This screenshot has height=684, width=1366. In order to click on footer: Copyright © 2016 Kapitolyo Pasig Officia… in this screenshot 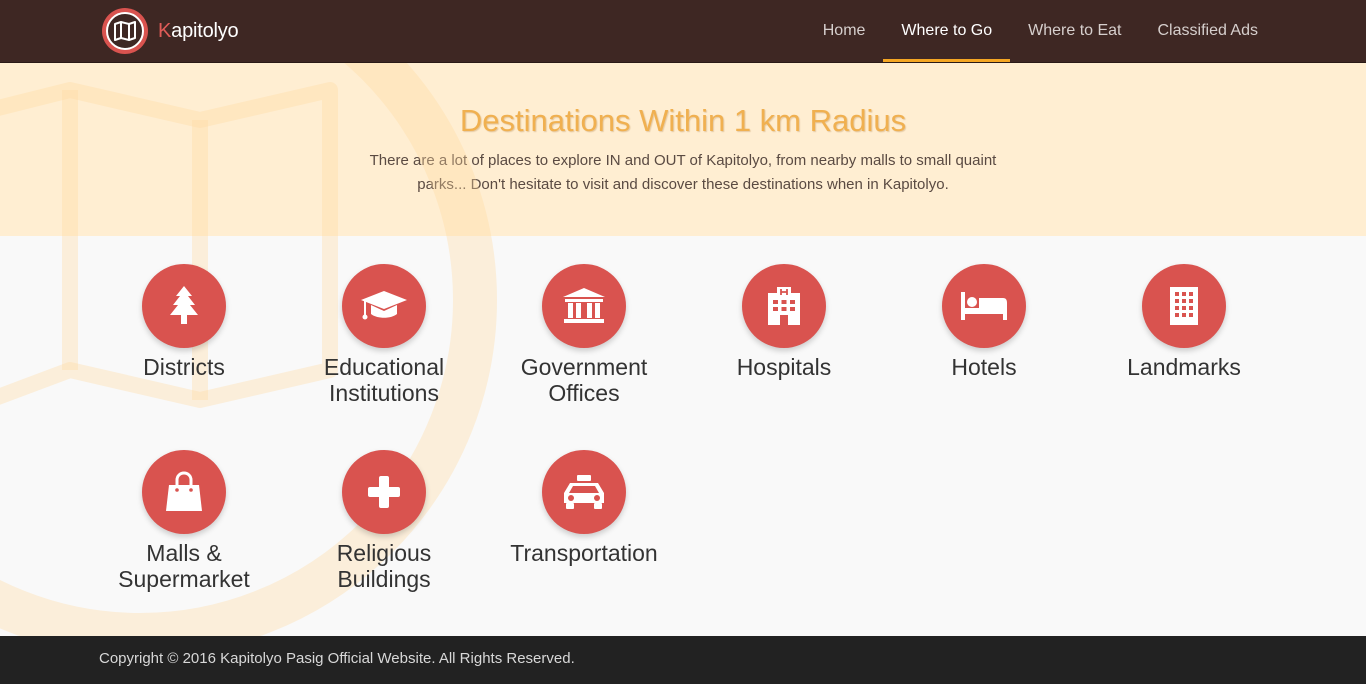, I will do `click(683, 660)`.